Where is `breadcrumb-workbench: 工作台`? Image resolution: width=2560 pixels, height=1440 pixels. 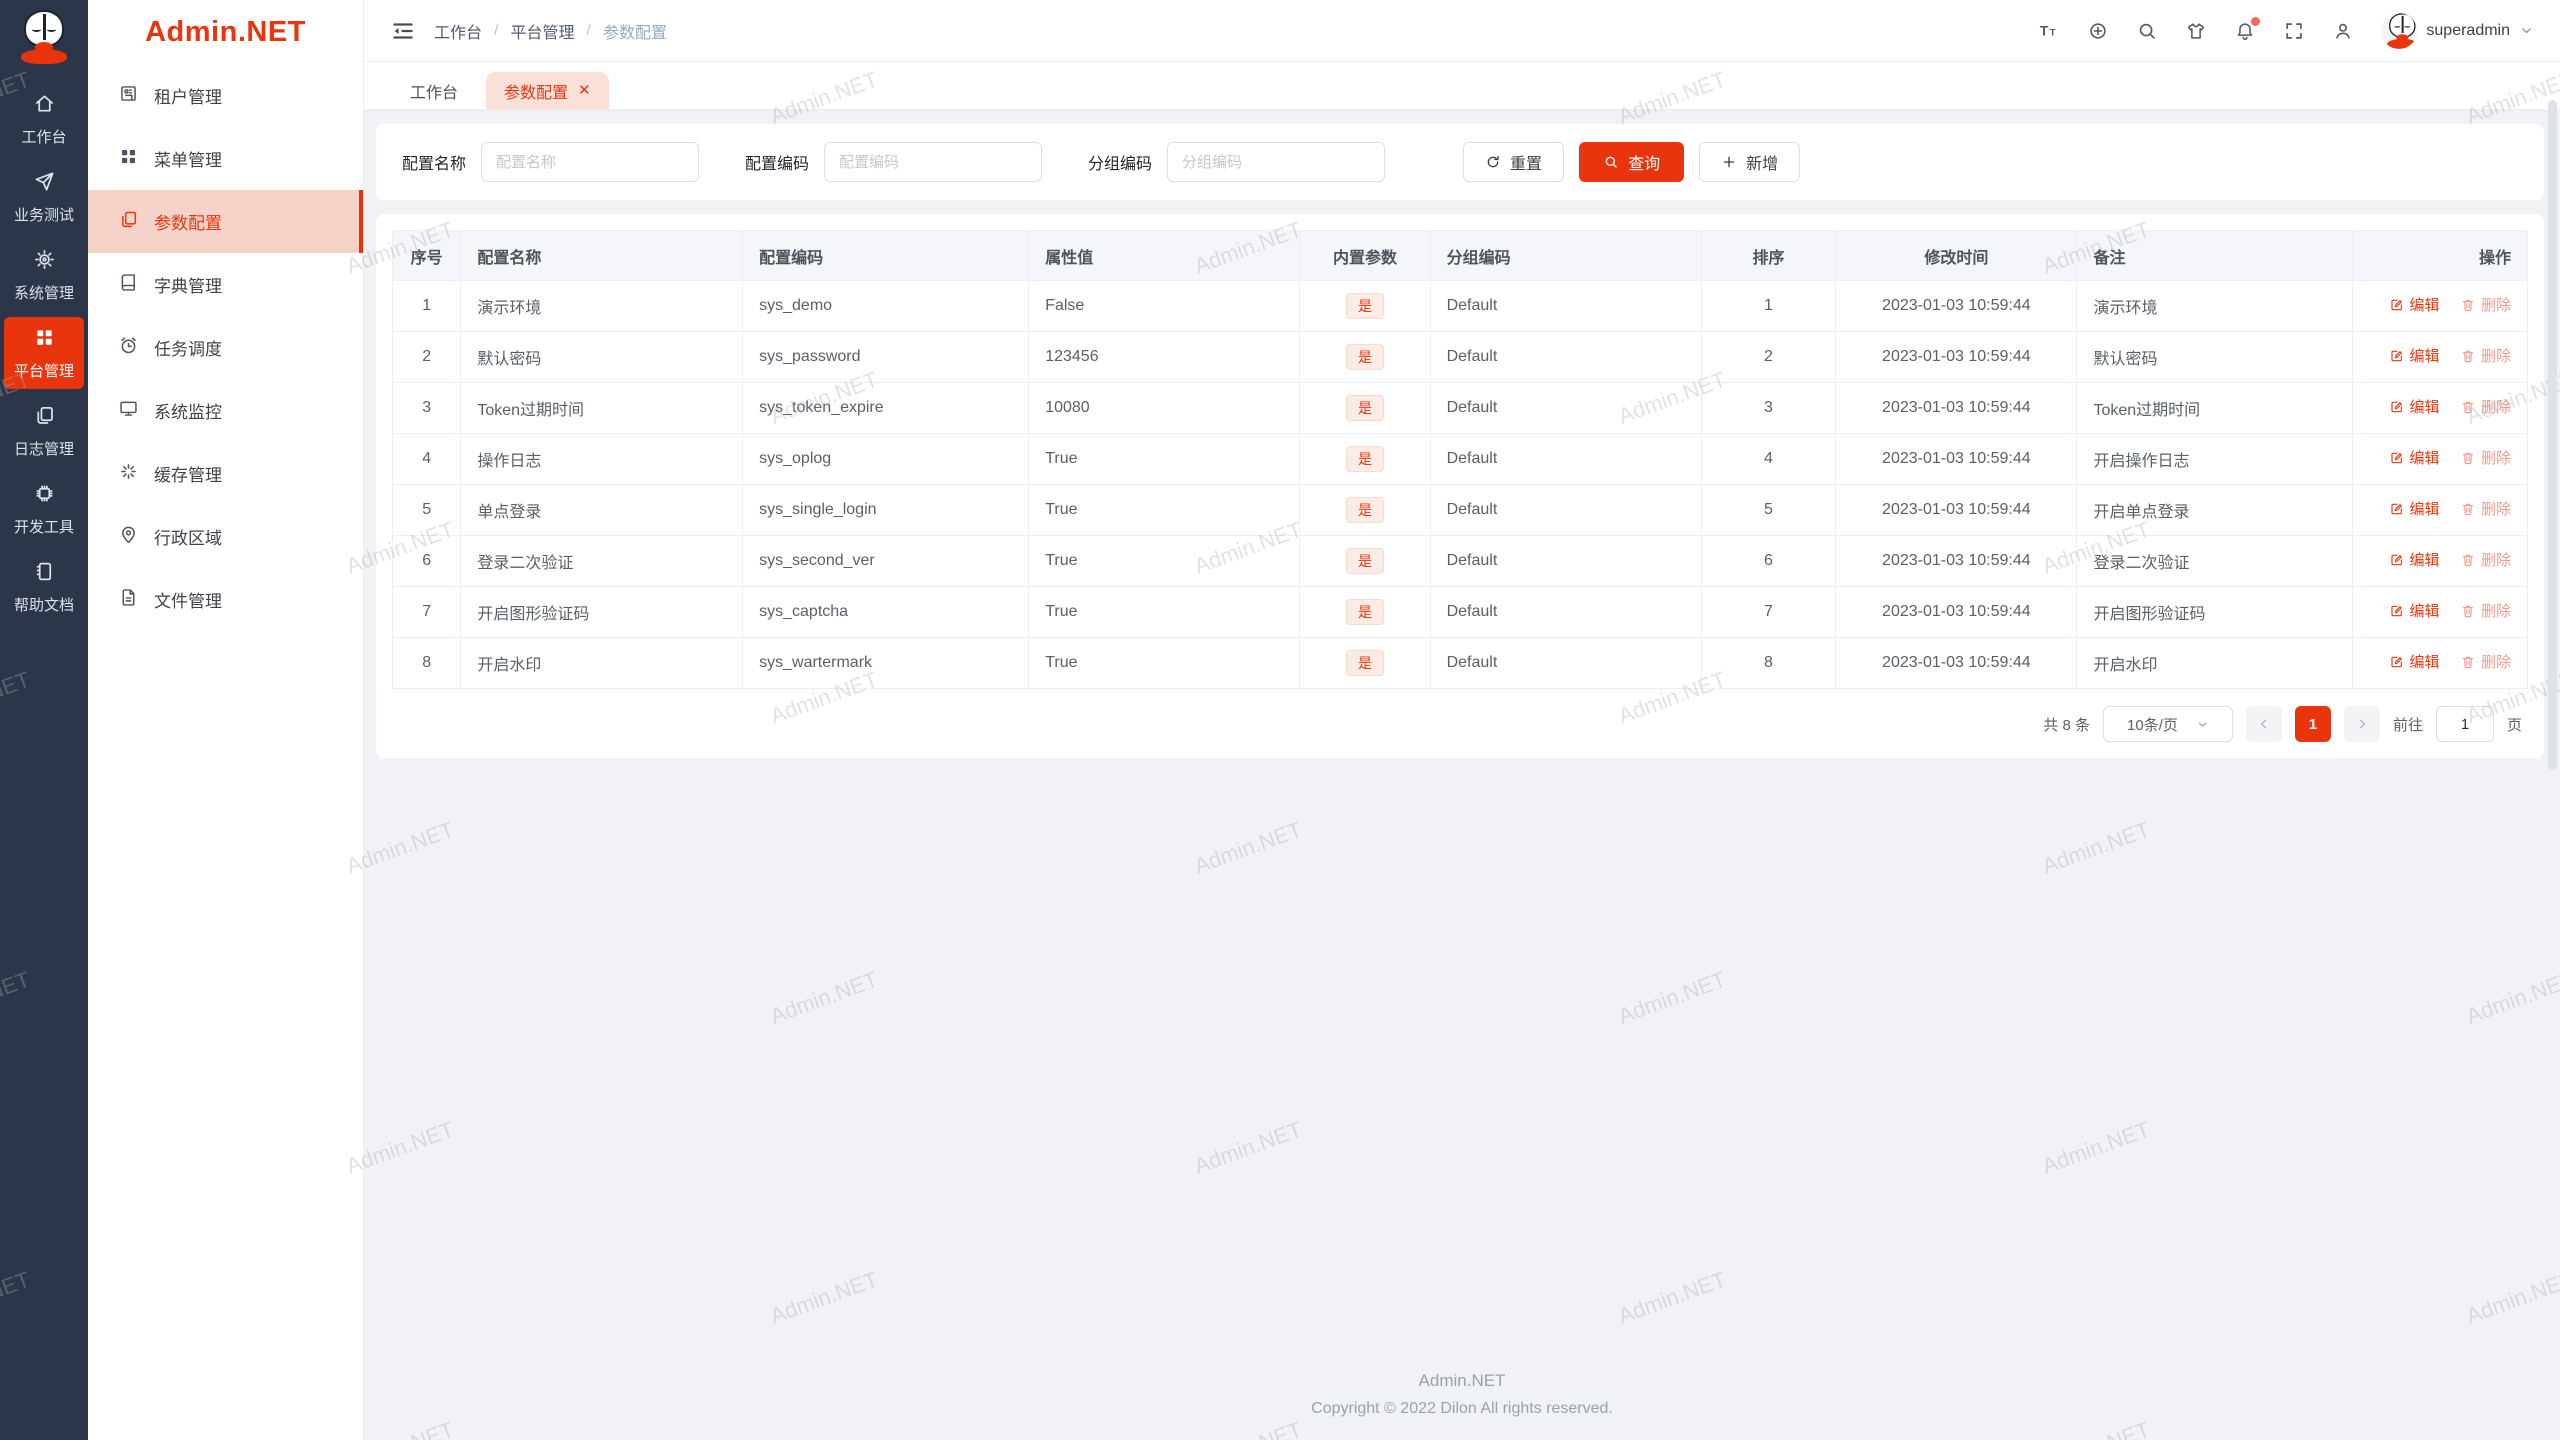
breadcrumb-workbench: 工作台 is located at coordinates (458, 31).